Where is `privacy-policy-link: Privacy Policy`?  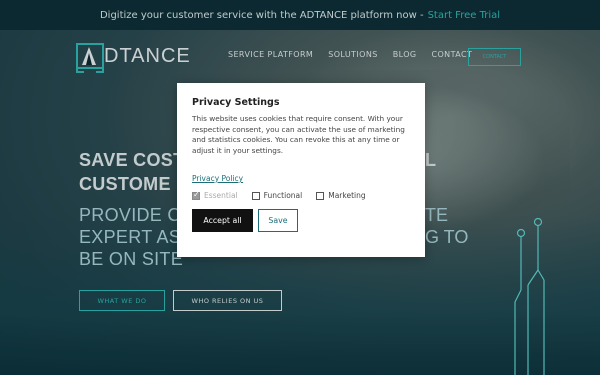 privacy-policy-link: Privacy Policy is located at coordinates (217, 178).